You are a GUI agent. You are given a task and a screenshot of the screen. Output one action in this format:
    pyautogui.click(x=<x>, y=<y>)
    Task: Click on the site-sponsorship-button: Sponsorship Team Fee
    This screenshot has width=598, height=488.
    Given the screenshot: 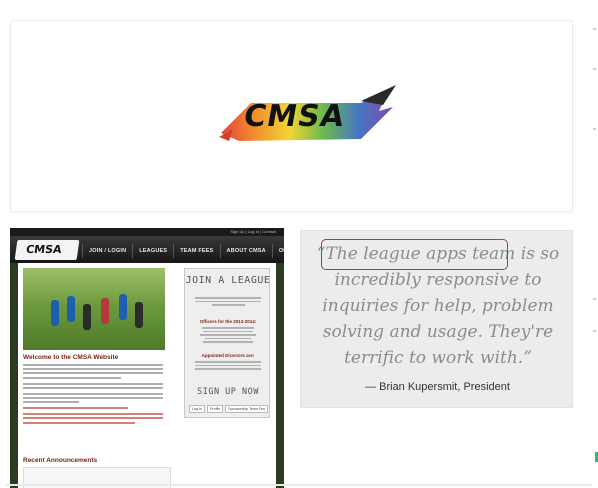 What is the action you would take?
    pyautogui.click(x=247, y=409)
    